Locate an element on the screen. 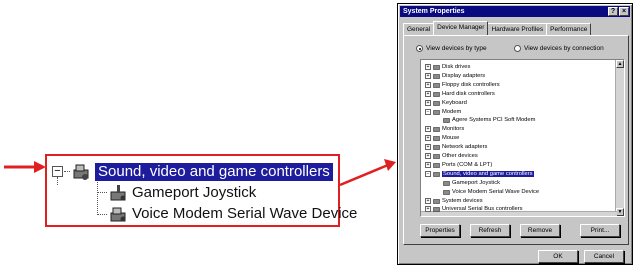 This screenshot has width=638, height=266. tree-item-label: Display adapters is located at coordinates (464, 75).